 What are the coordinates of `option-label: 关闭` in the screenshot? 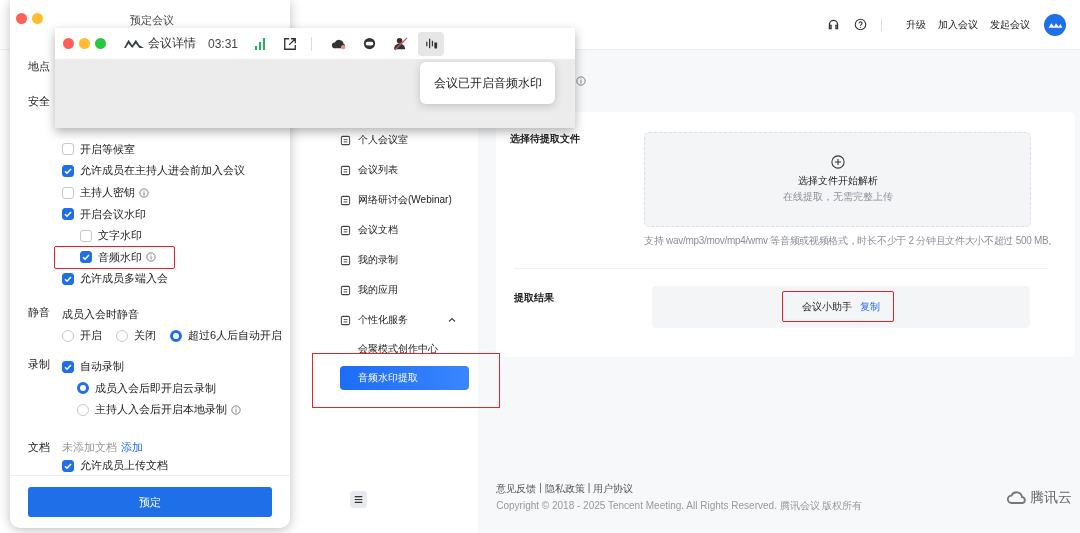 It's located at (145, 336).